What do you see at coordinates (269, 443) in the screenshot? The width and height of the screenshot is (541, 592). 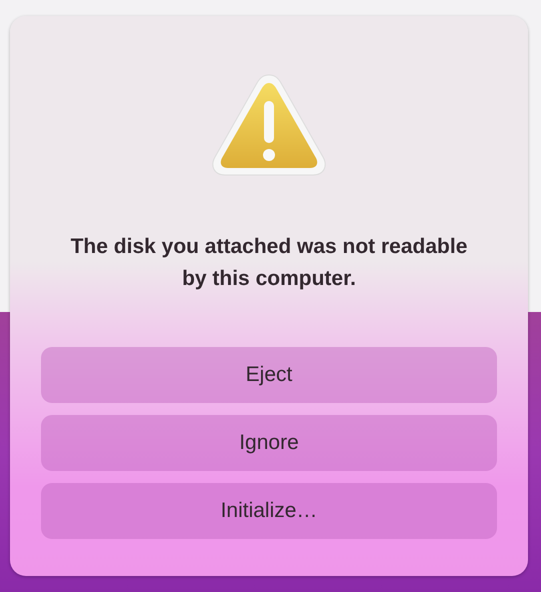 I see `dialog-button: Ignore` at bounding box center [269, 443].